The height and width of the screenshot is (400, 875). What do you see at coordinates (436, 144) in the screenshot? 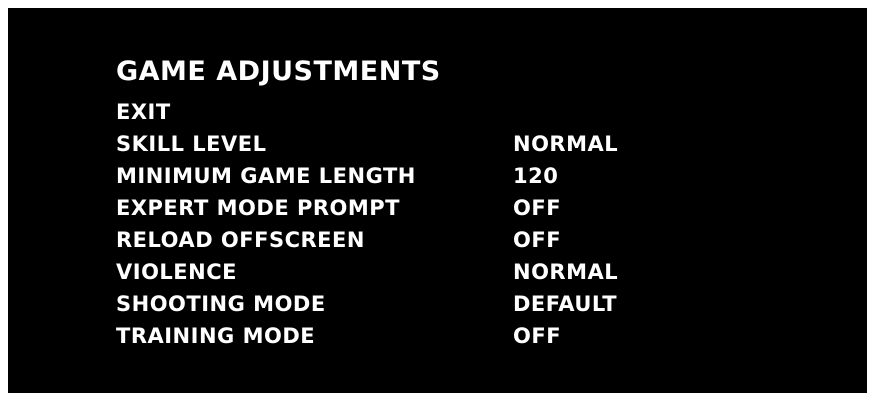
I see `menu-item-skill-level: SKILL LEVEL NORMAL` at bounding box center [436, 144].